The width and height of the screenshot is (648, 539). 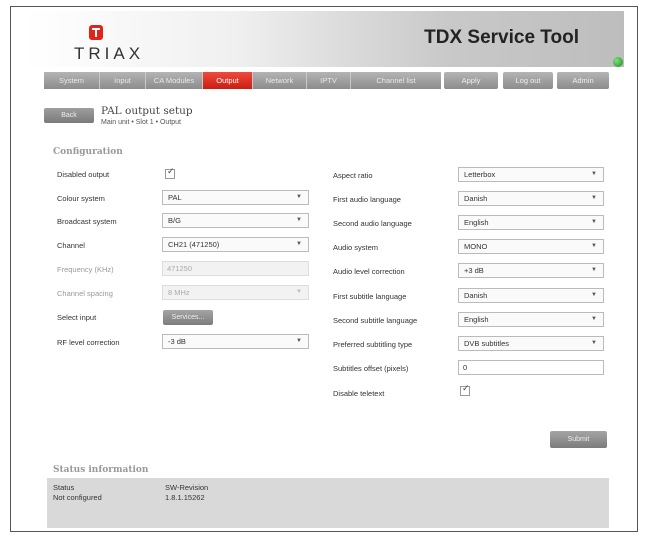 What do you see at coordinates (531, 295) in the screenshot?
I see `first-subtitle-select: Danish ▼` at bounding box center [531, 295].